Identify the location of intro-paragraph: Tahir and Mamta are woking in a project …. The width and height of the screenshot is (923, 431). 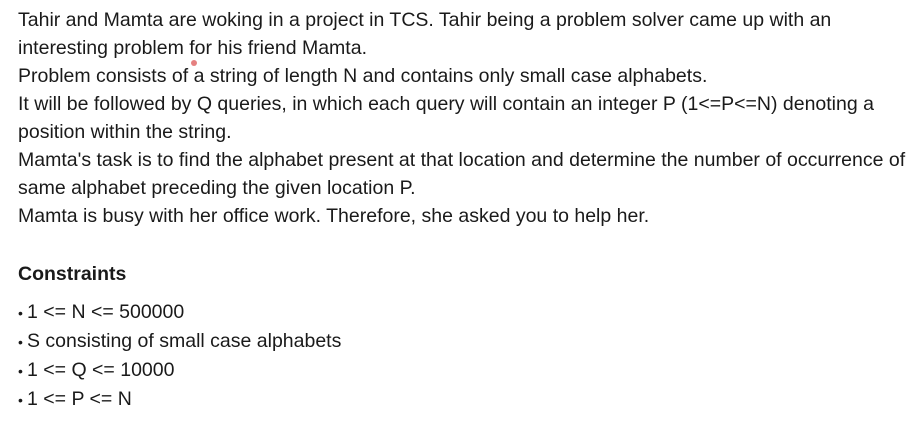
(425, 34).